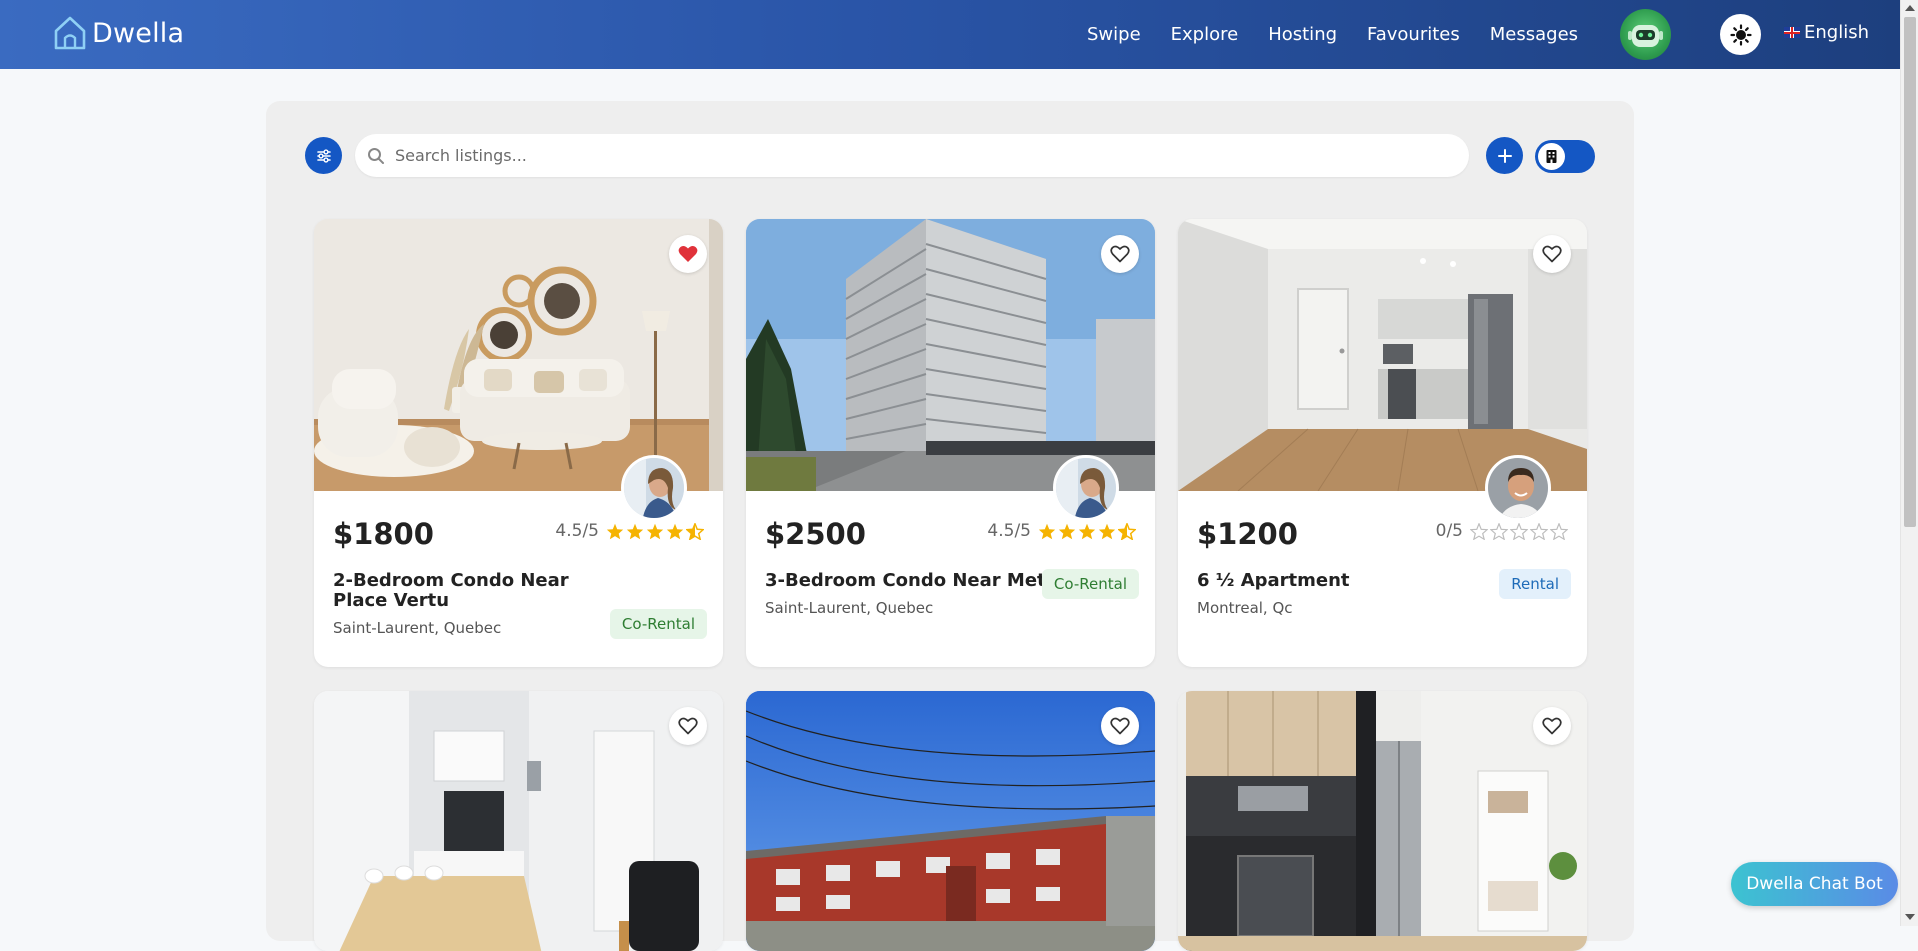 Image resolution: width=1918 pixels, height=951 pixels. Describe the element at coordinates (916, 580) in the screenshot. I see `listing-title: 3-Bedroom Condo Near Metro` at that location.